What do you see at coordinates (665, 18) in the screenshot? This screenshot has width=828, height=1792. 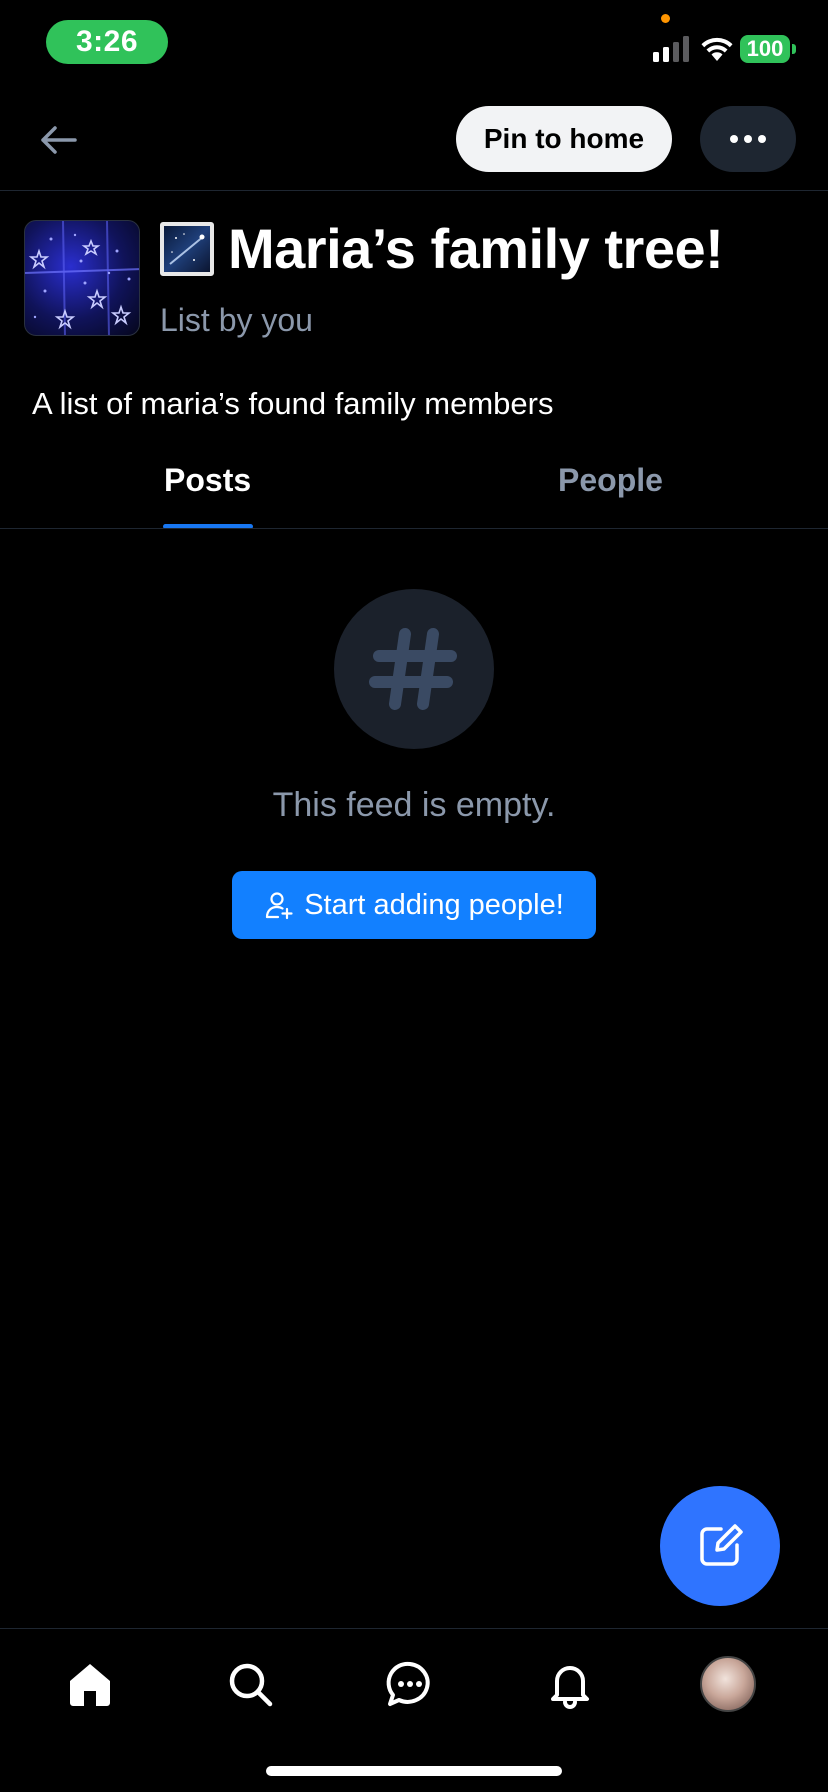 I see `privacy-indicator-dot` at bounding box center [665, 18].